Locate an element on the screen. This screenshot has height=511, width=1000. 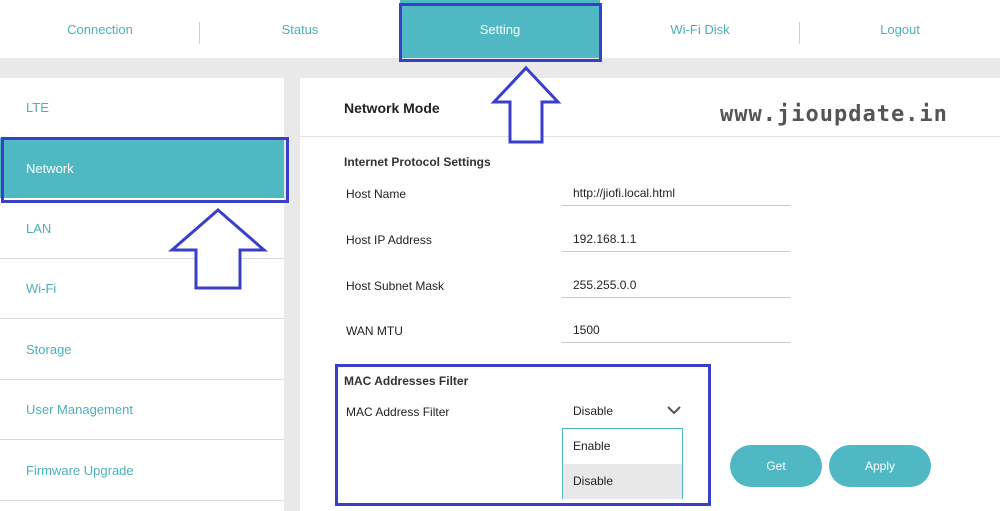
internet-protocol-section-title: Internet Protocol Settings is located at coordinates (417, 162).